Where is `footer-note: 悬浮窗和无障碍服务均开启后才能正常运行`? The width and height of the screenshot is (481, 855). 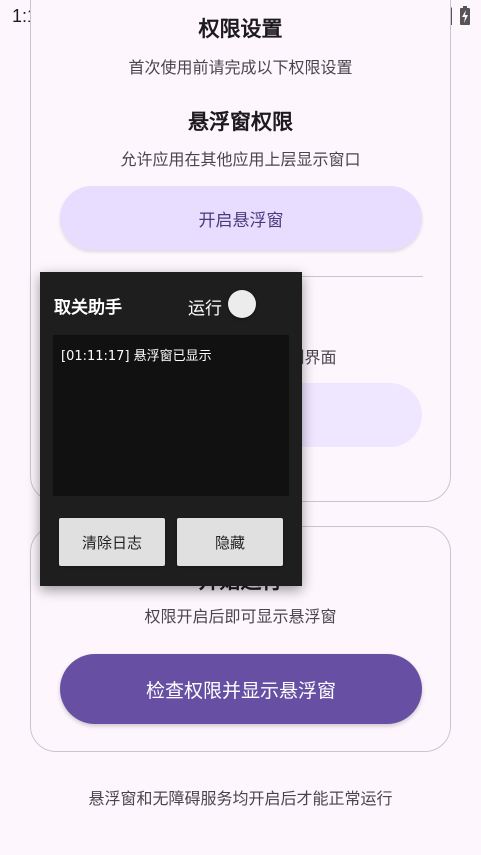 footer-note: 悬浮窗和无障碍服务均开启后才能正常运行 is located at coordinates (240, 798).